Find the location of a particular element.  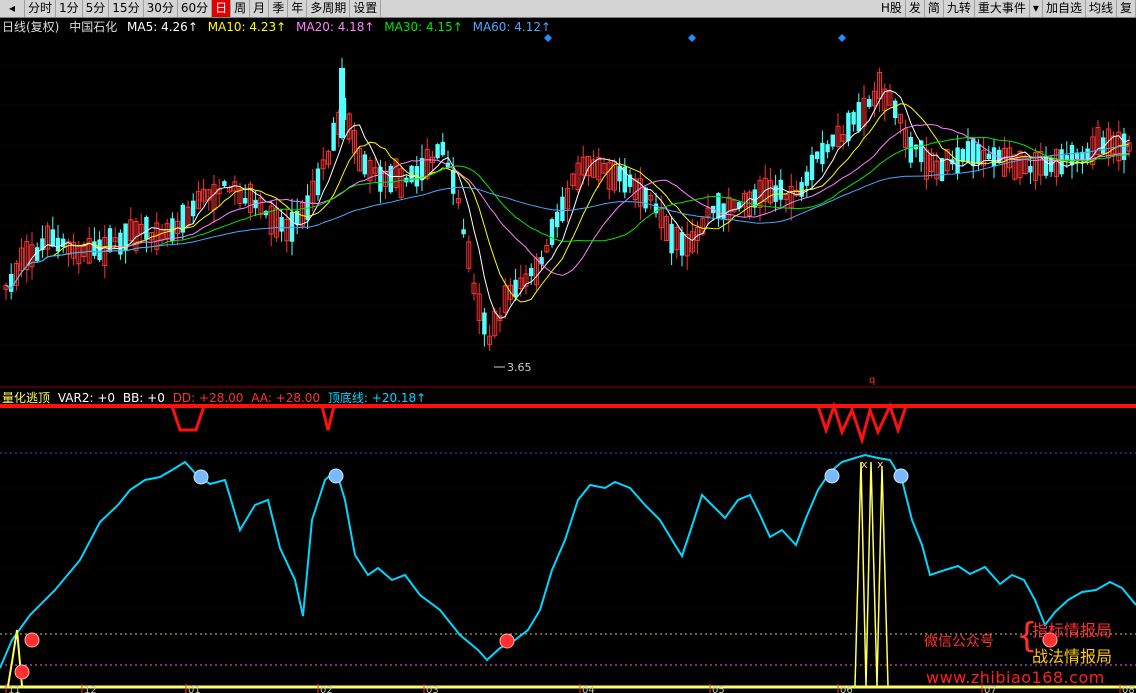

function-button-2: 简 is located at coordinates (934, 8).